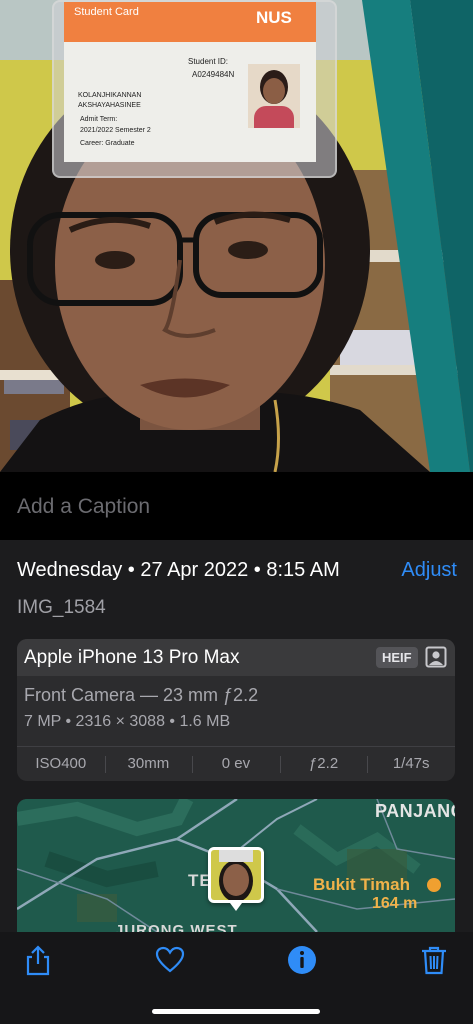 This screenshot has width=473, height=1024. I want to click on mountain-peak-icon, so click(434, 885).